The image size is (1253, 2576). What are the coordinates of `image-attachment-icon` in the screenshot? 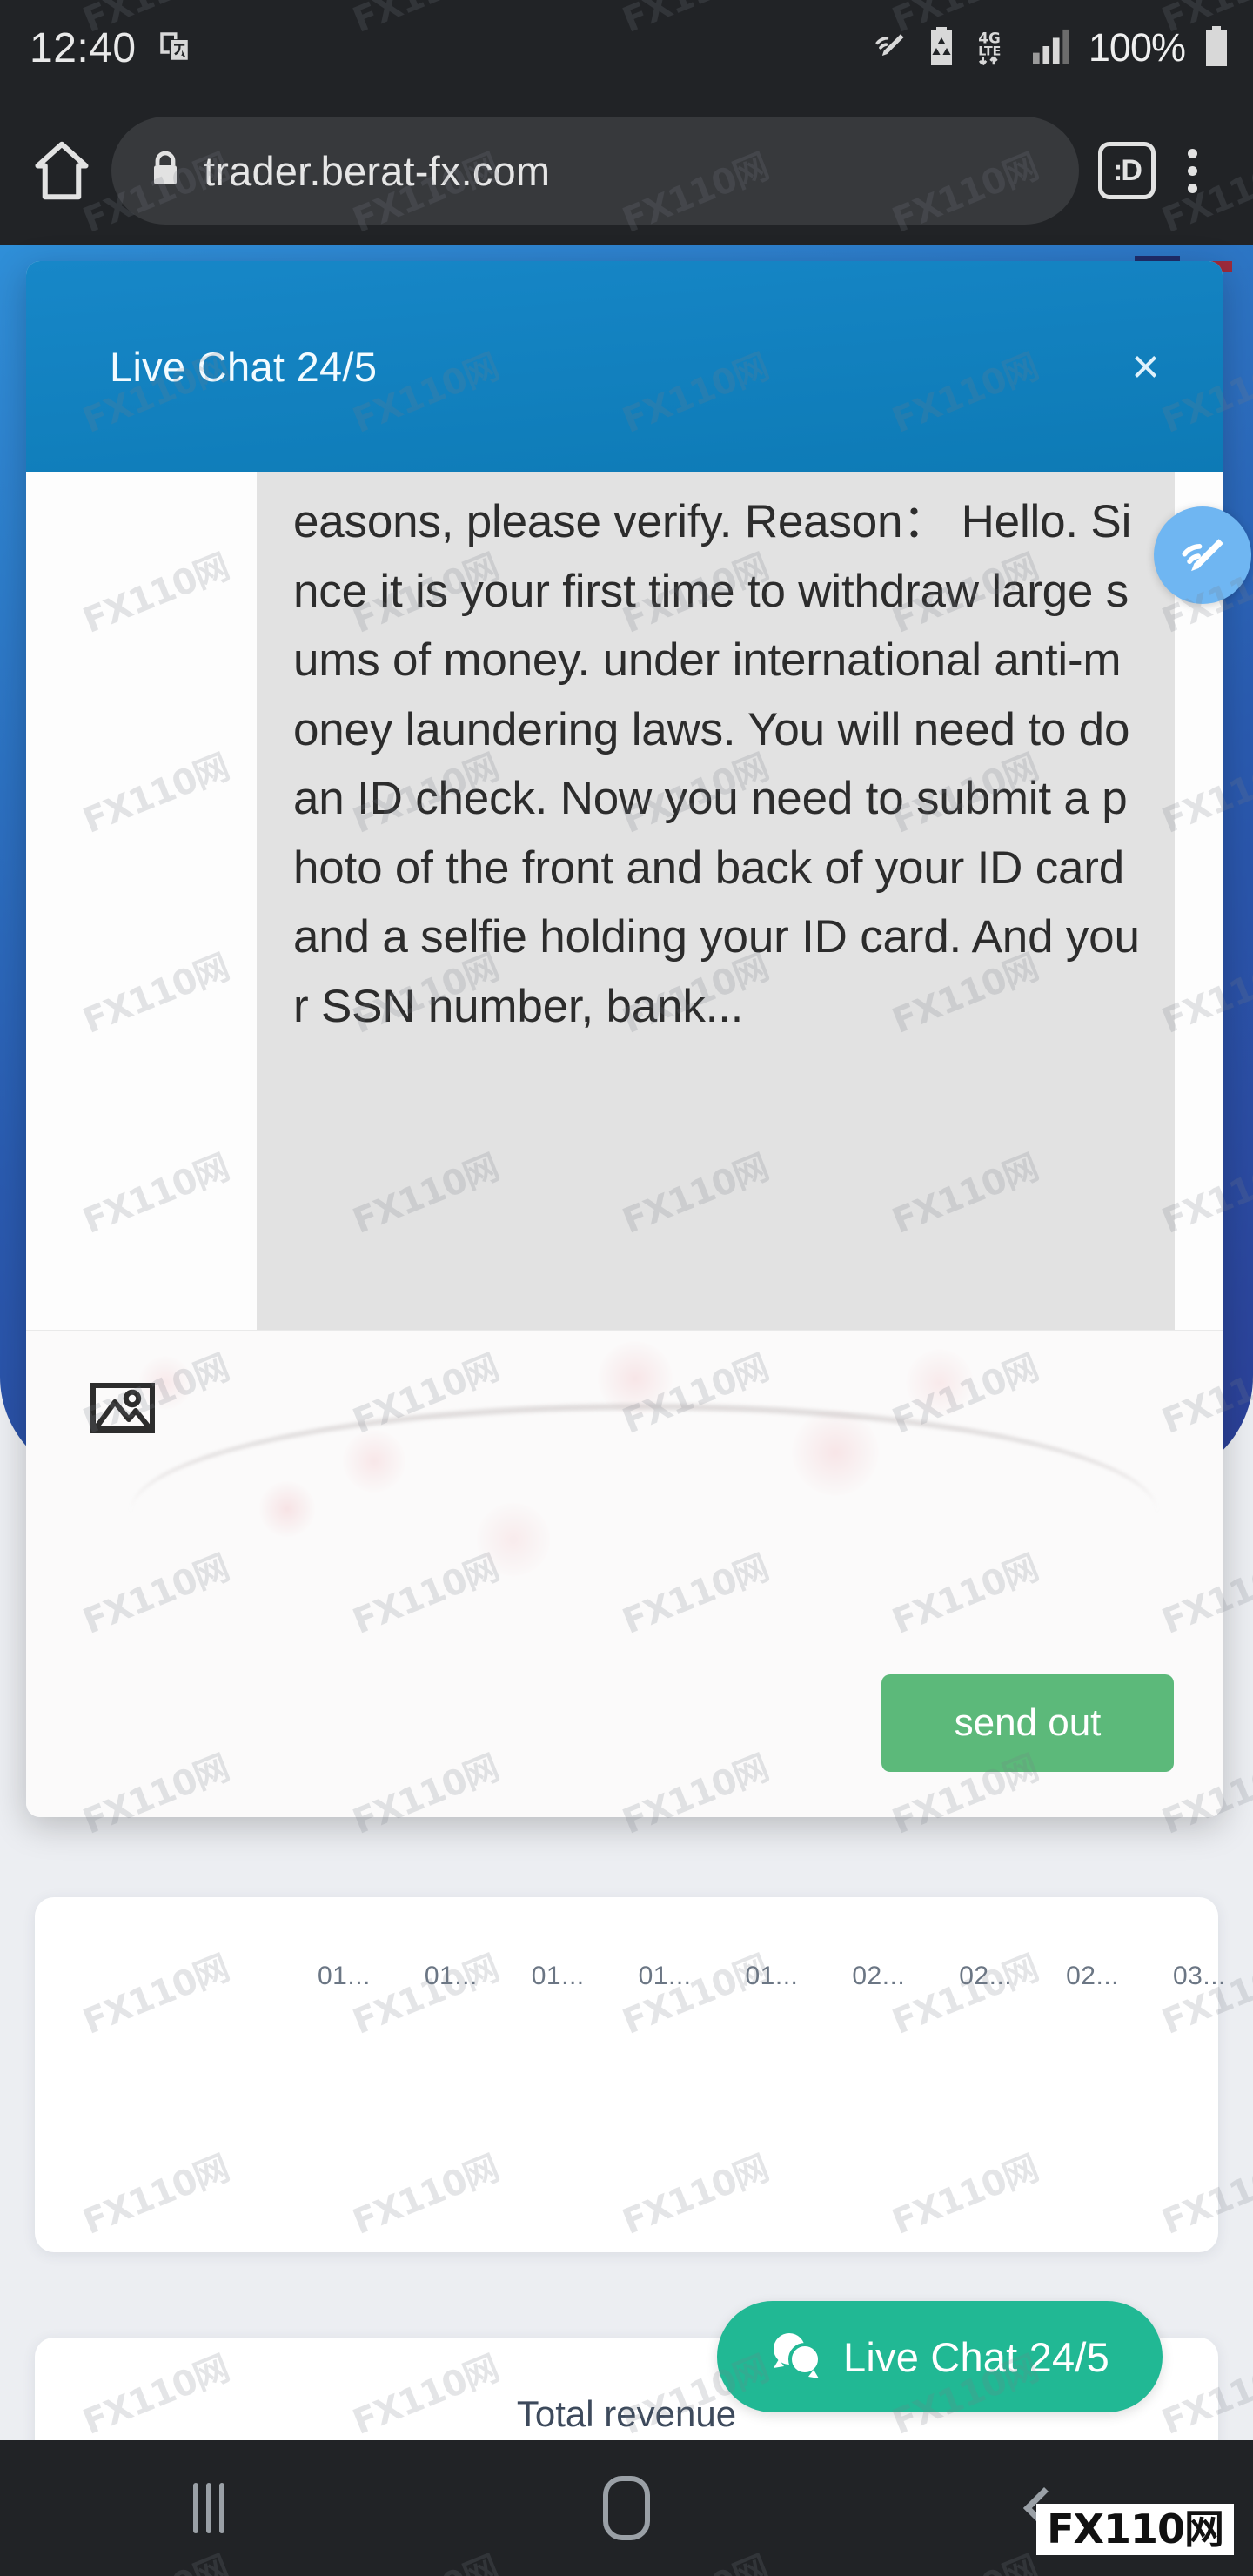 It's located at (122, 1410).